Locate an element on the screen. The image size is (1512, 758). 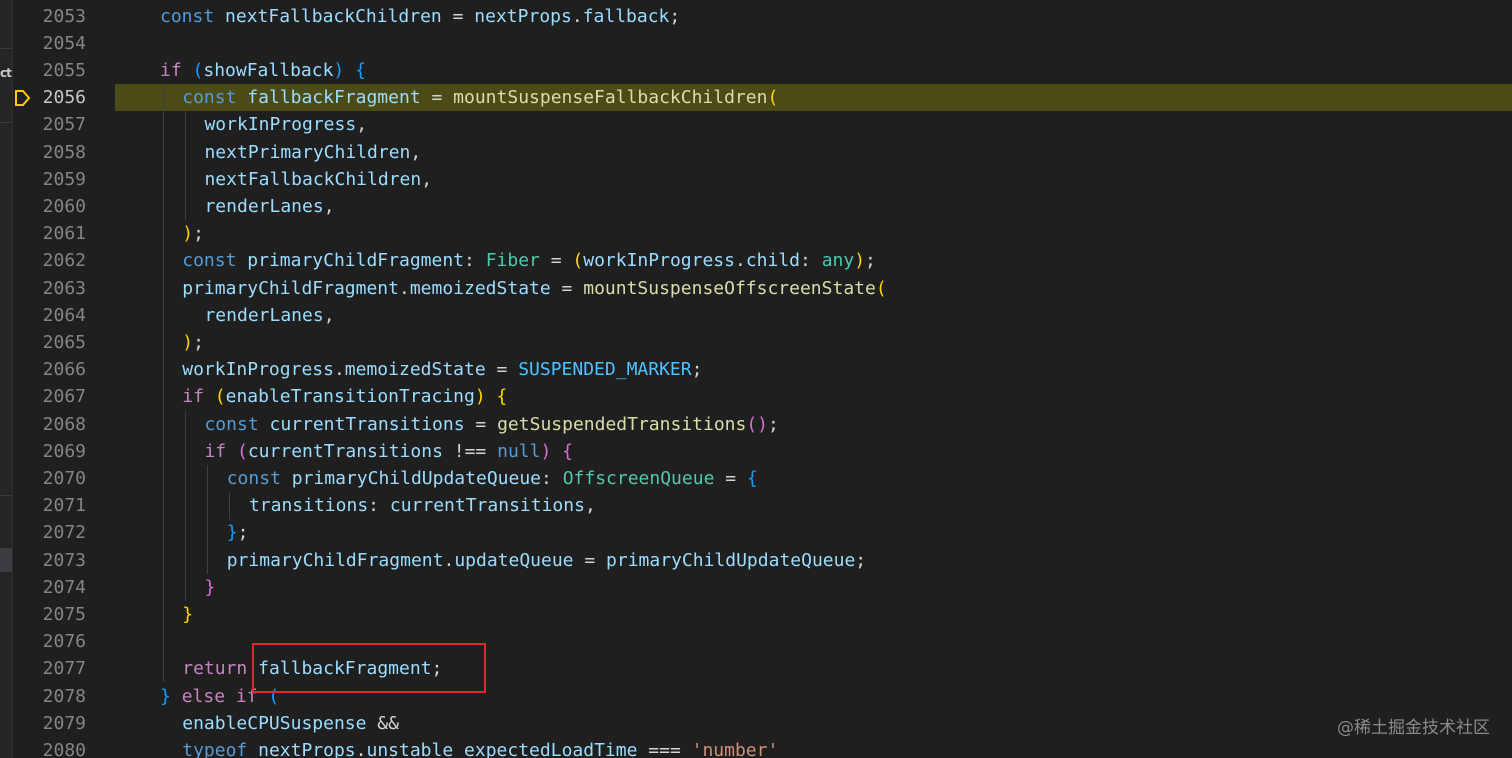
code-line: 2057 workInProgress, is located at coordinates (750, 124).